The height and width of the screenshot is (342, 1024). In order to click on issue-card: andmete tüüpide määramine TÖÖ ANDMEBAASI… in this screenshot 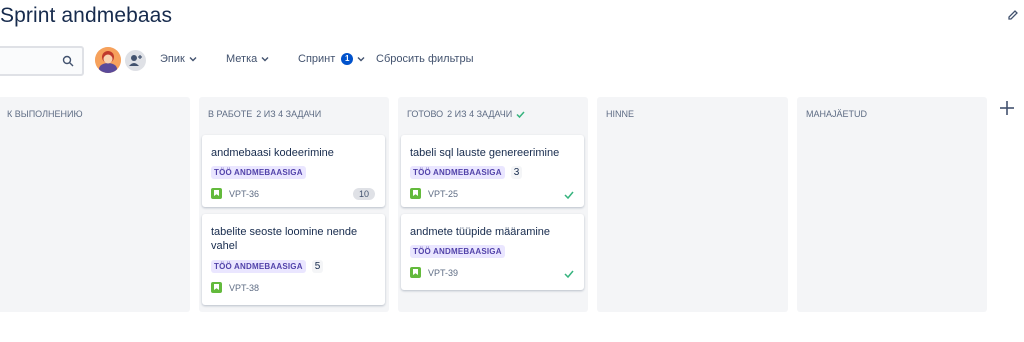, I will do `click(492, 252)`.